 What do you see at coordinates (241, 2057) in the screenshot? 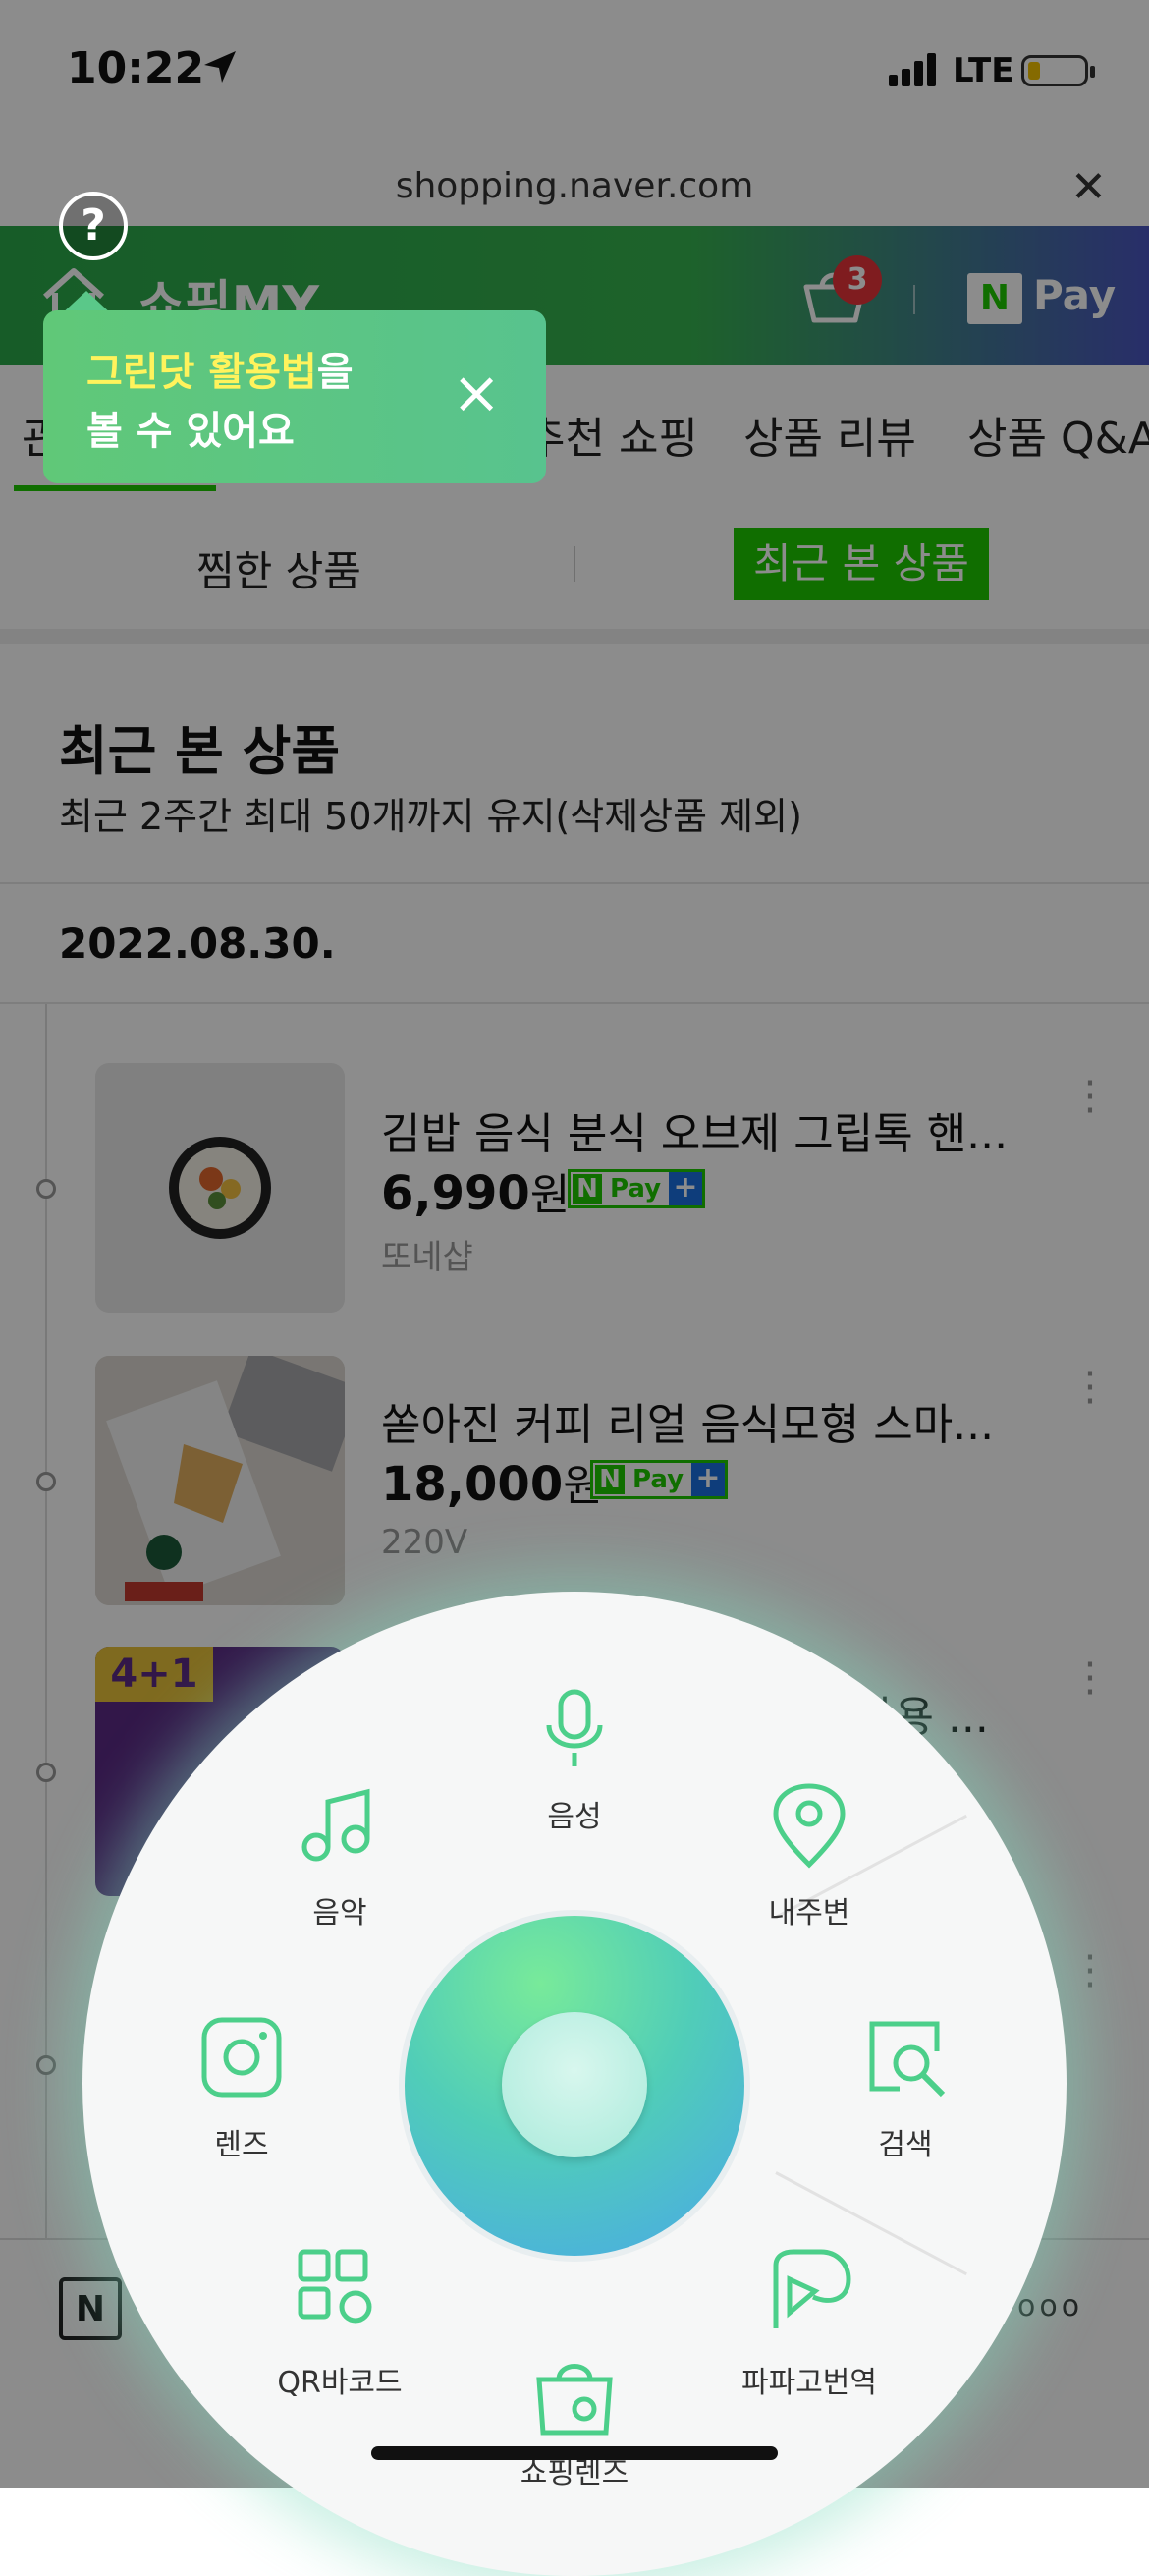
I see `camera-lens-icon` at bounding box center [241, 2057].